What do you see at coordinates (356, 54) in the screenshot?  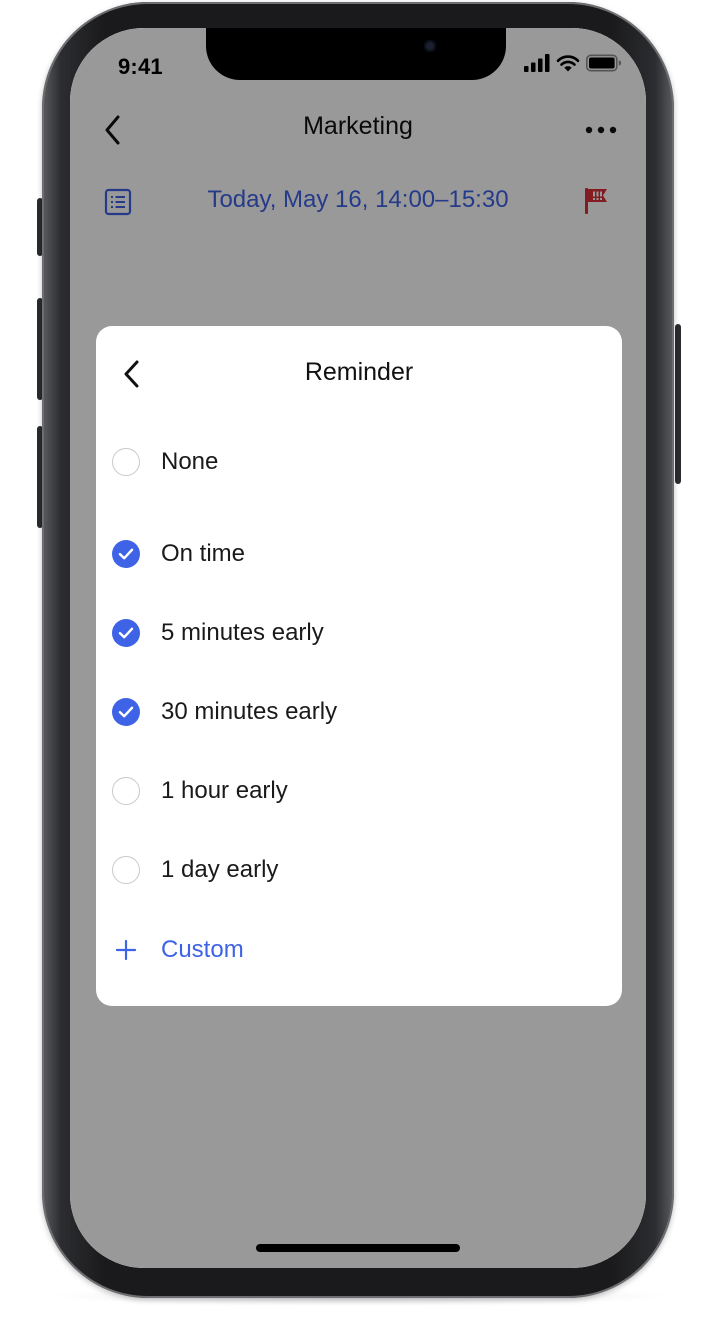 I see `notch` at bounding box center [356, 54].